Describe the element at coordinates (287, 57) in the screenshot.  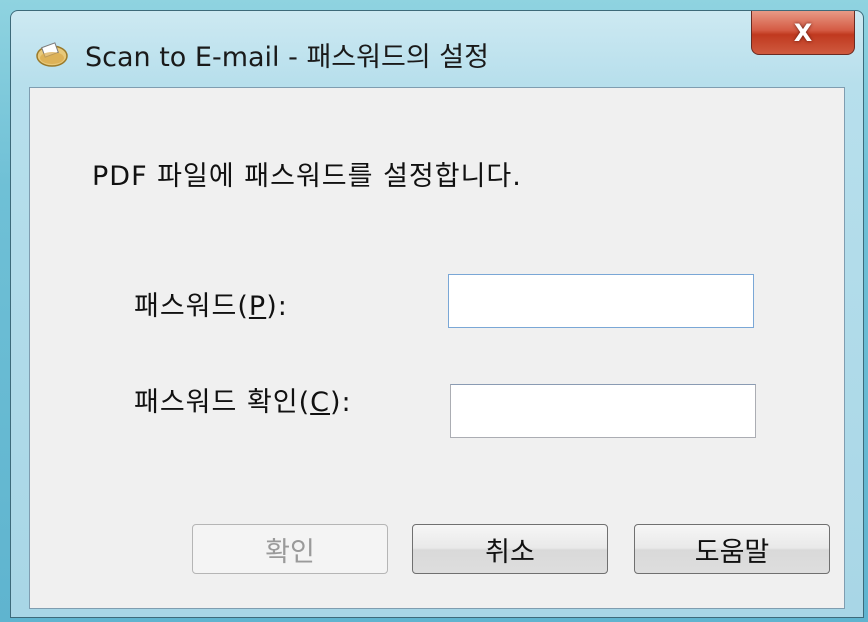
I see `window-title: Scan to E-mail - 패스워드의 설정` at that location.